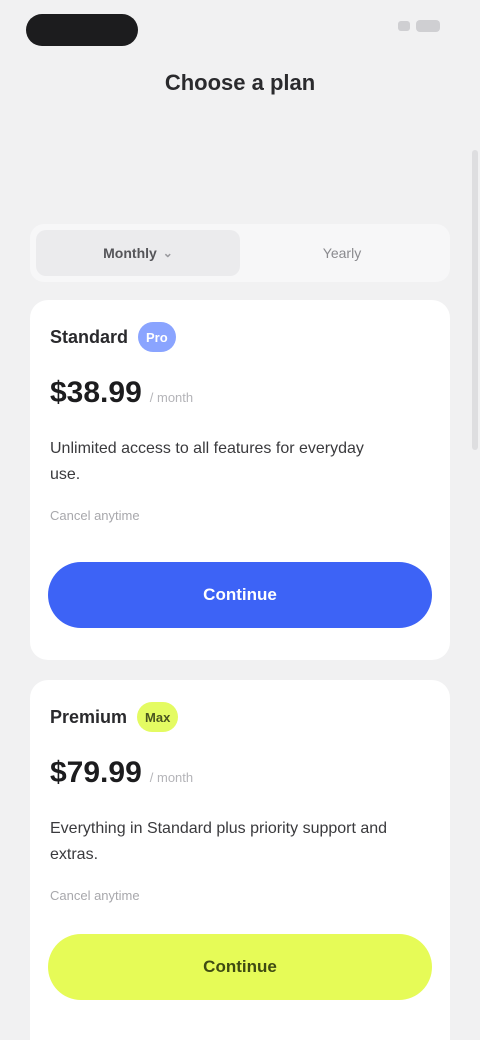 This screenshot has width=480, height=1040. Describe the element at coordinates (404, 26) in the screenshot. I see `signal-icon` at that location.